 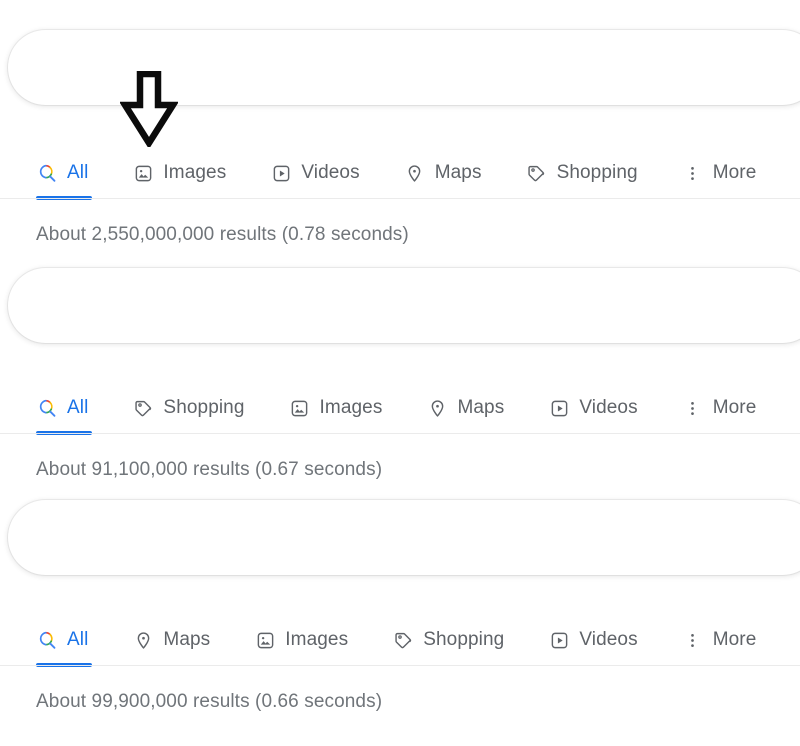 What do you see at coordinates (209, 701) in the screenshot?
I see `results-stat-3: About 99,900,000 results (0.66 seconds)` at bounding box center [209, 701].